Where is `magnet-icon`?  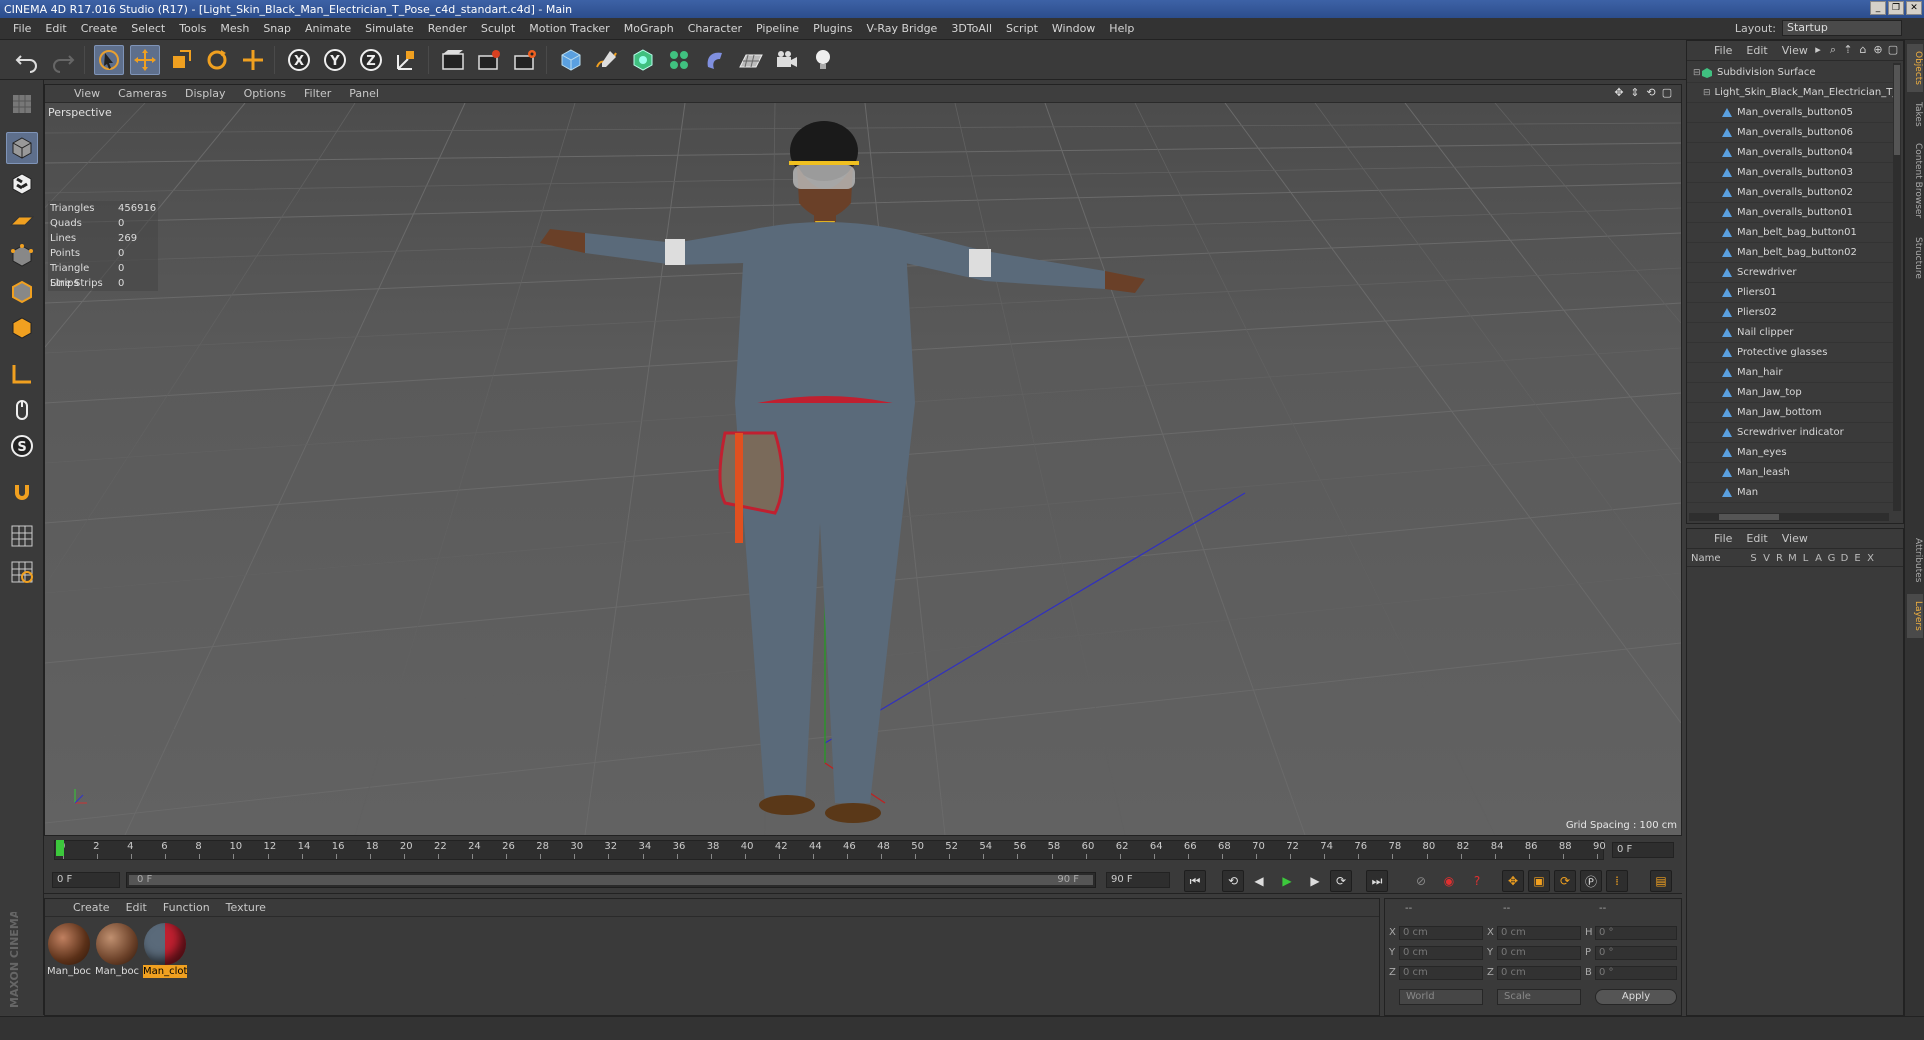
magnet-icon is located at coordinates (22, 492).